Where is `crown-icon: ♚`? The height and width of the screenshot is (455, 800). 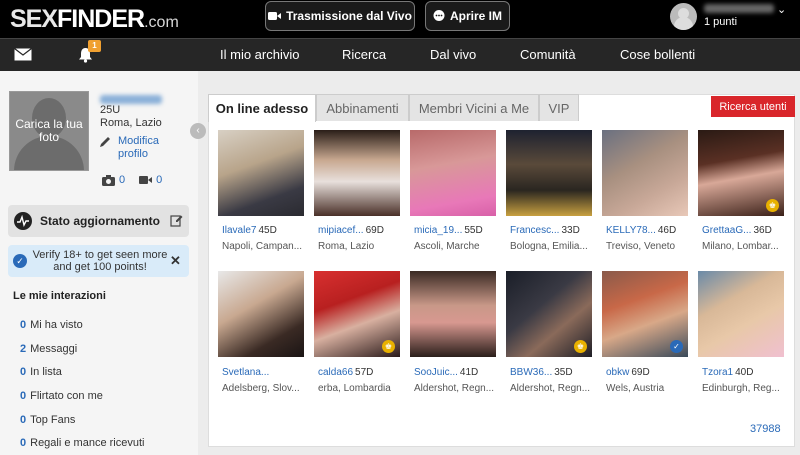
crown-icon: ♚ is located at coordinates (580, 346).